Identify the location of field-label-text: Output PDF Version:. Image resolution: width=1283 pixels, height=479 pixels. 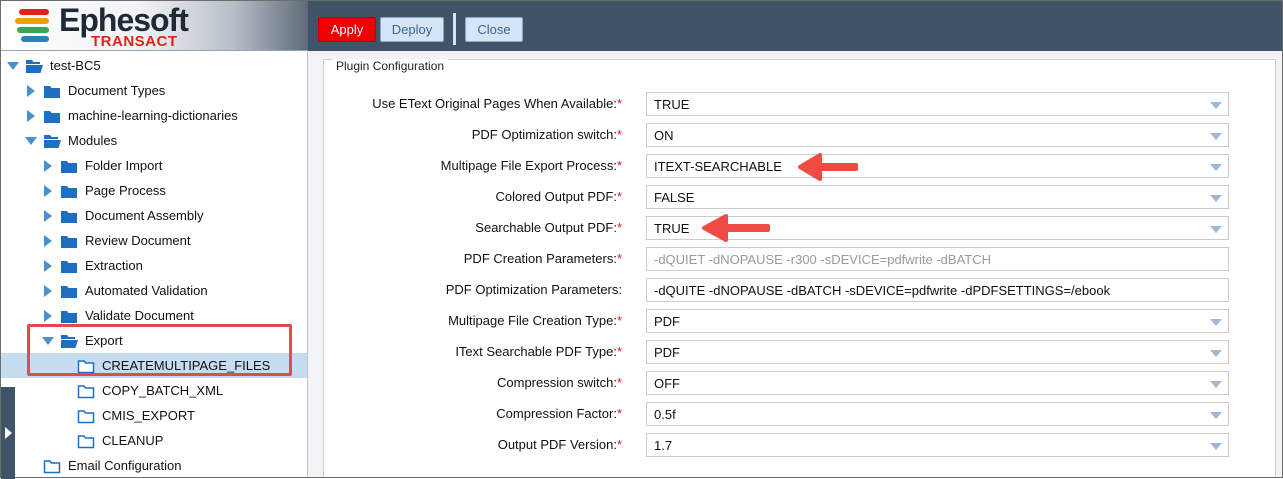
(557, 444).